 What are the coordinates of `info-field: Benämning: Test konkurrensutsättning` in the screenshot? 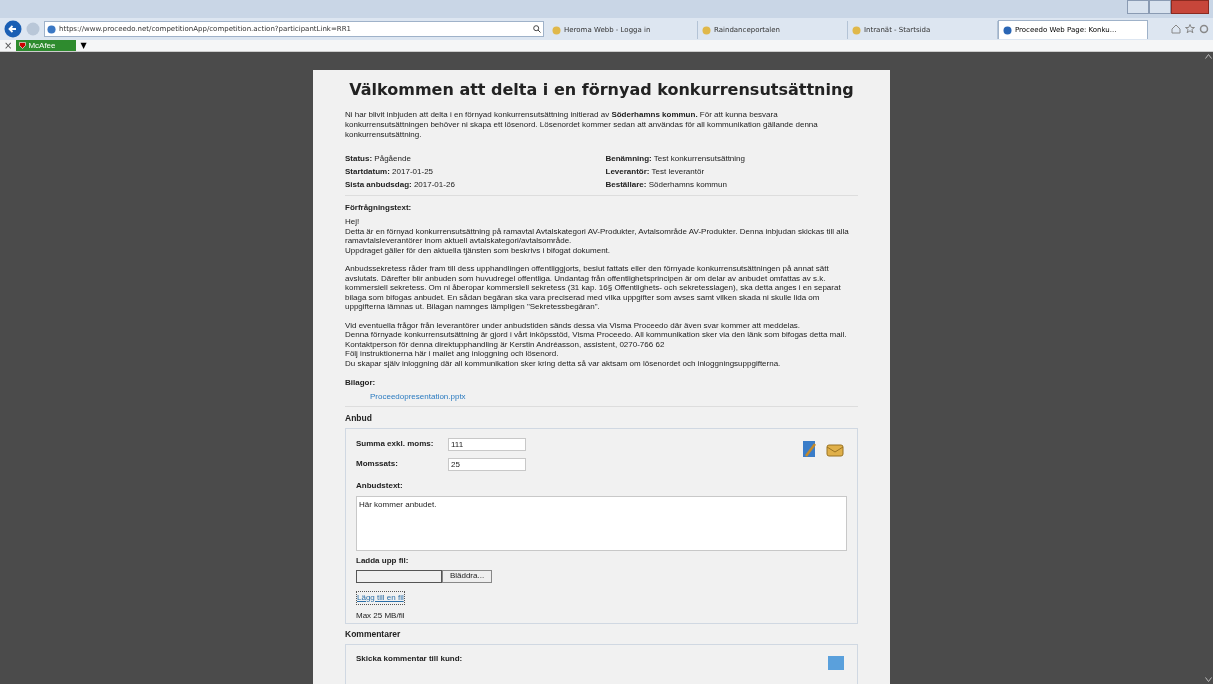 It's located at (731, 158).